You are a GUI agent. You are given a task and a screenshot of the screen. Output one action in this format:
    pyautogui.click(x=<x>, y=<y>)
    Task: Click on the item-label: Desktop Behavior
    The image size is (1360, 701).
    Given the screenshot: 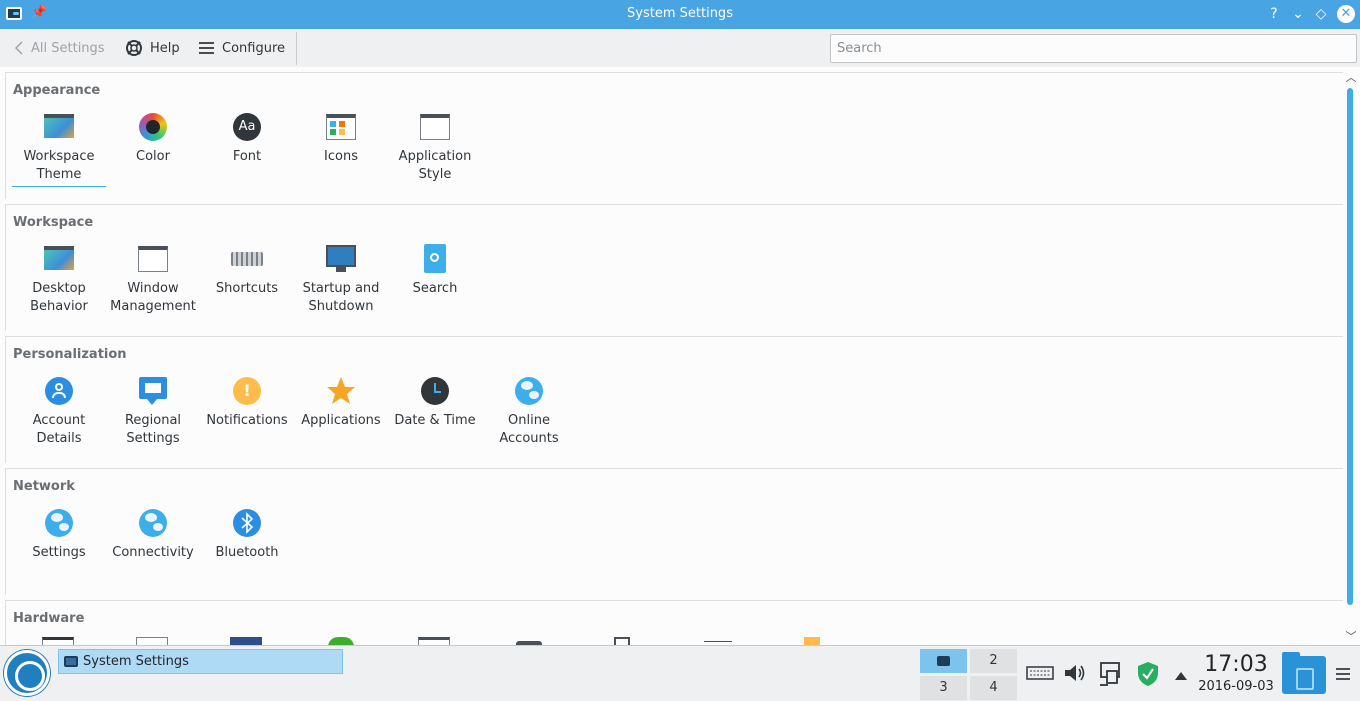 What is the action you would take?
    pyautogui.click(x=59, y=297)
    